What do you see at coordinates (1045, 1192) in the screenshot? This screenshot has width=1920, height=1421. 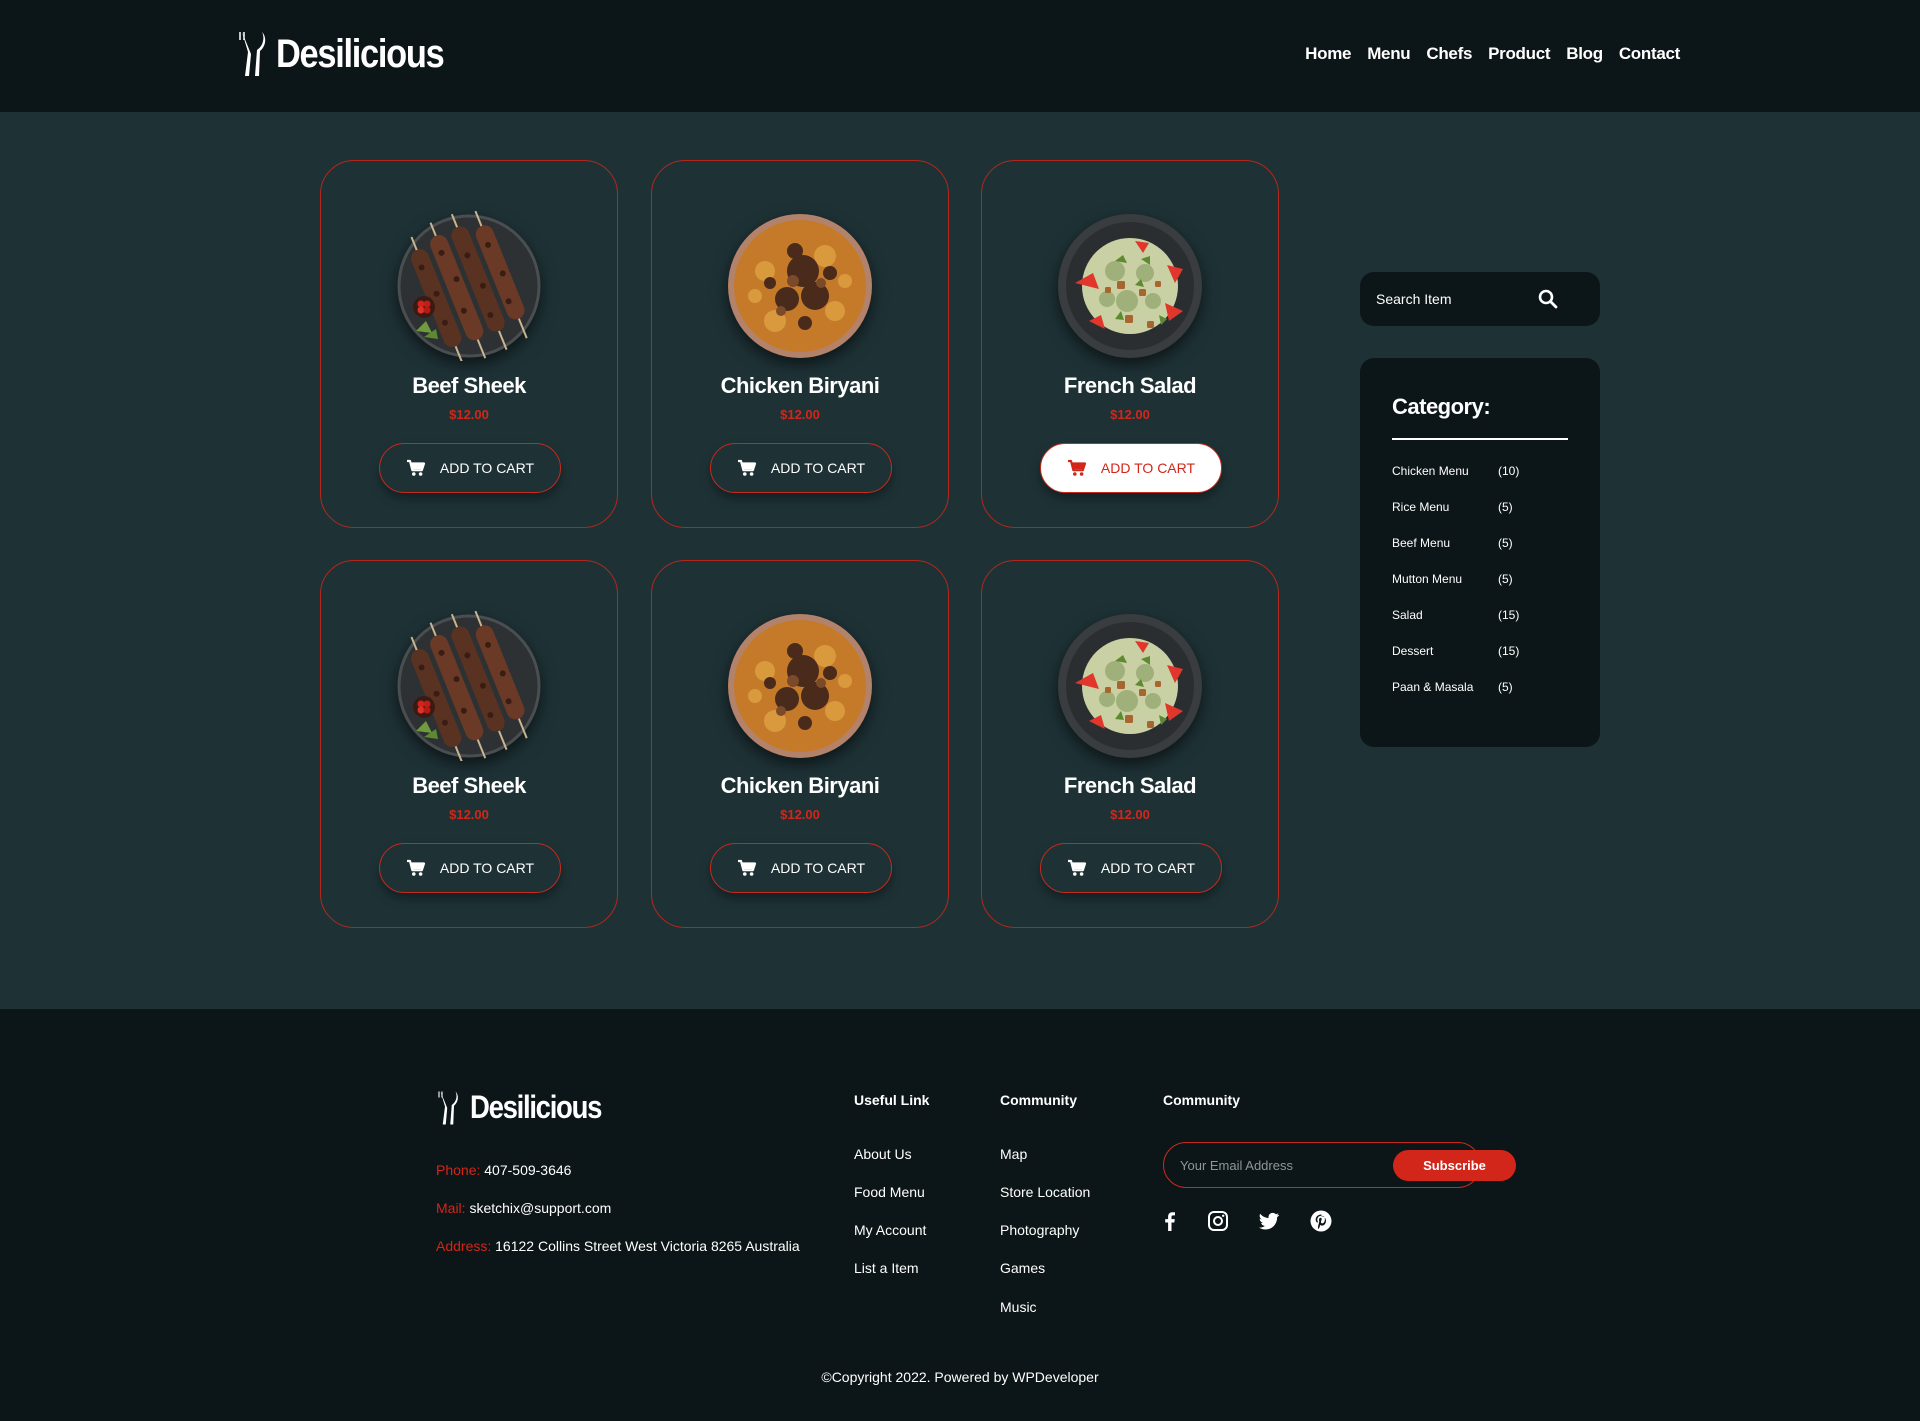 I see `link-store-location: Store Location` at bounding box center [1045, 1192].